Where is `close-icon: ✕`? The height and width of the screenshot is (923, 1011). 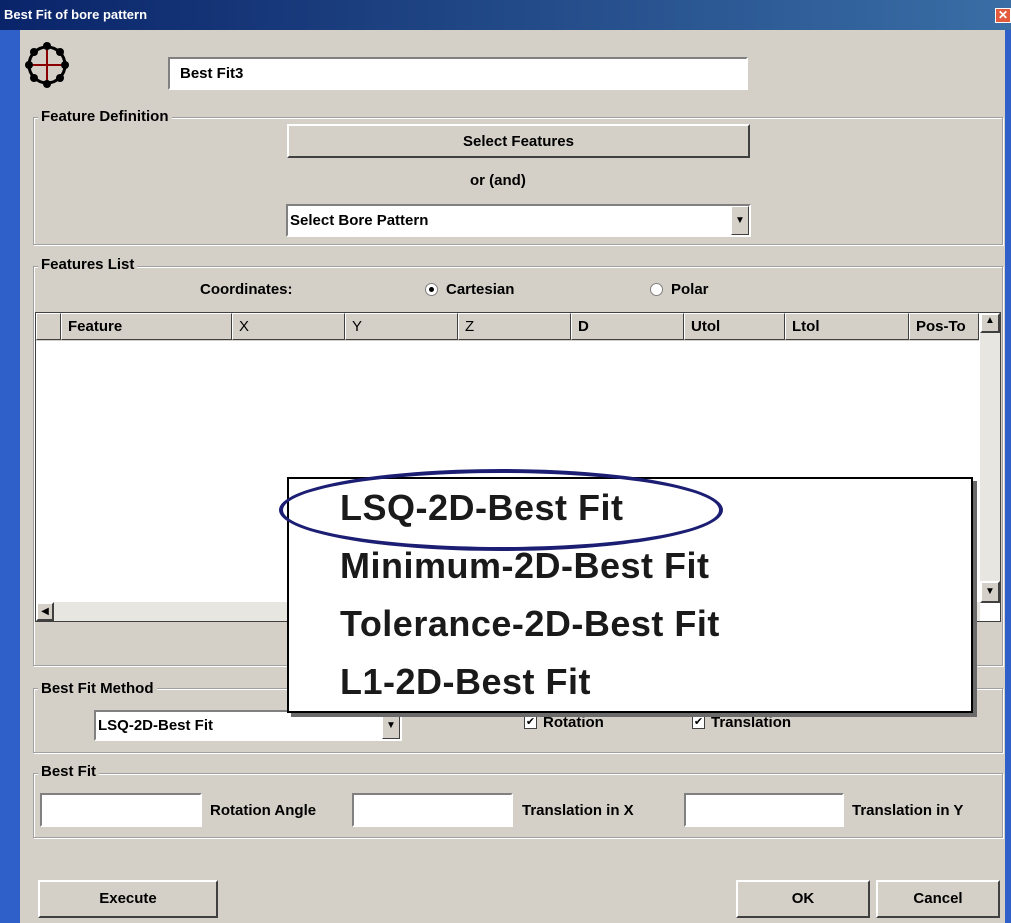
close-icon: ✕ is located at coordinates (1003, 15).